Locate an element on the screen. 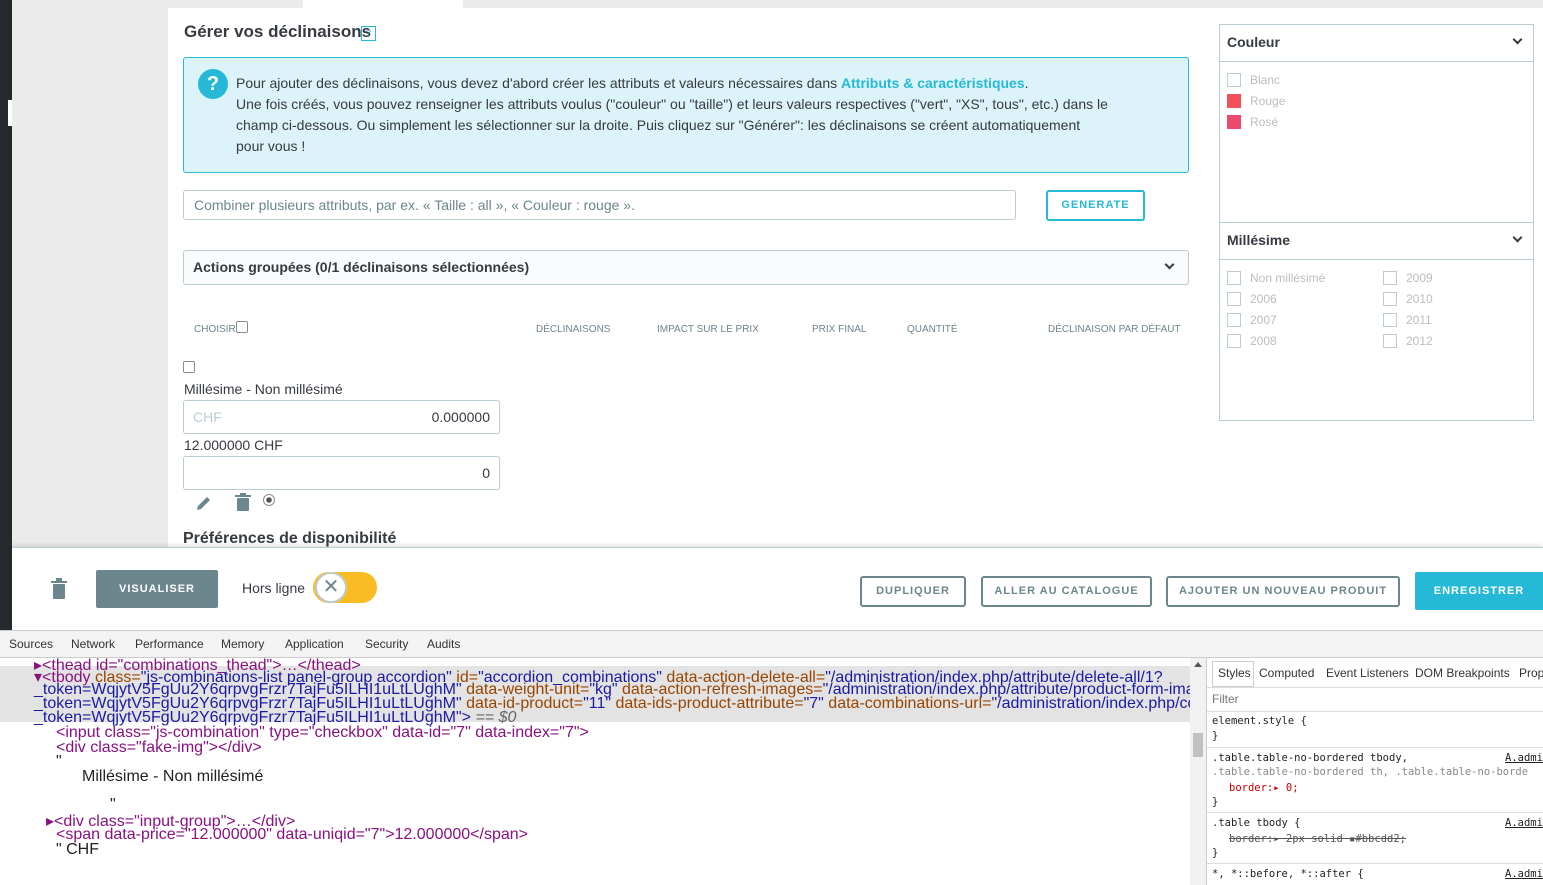  devtools-tab-sources: Sources is located at coordinates (31, 644).